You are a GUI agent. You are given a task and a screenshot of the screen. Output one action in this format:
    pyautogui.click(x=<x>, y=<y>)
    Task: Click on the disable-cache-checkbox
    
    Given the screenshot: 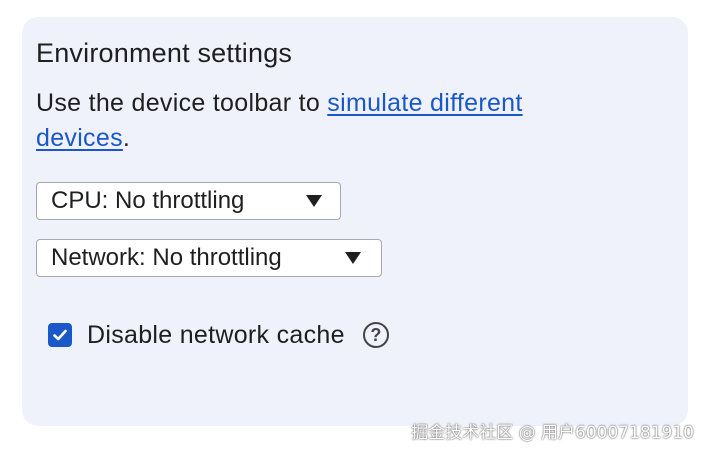 What is the action you would take?
    pyautogui.click(x=60, y=335)
    